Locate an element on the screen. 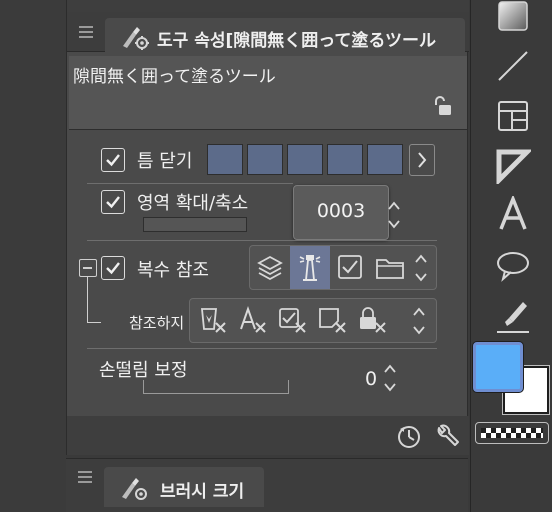 Image resolution: width=552 pixels, height=512 pixels. multiple-refer-label: 복수 참조 is located at coordinates (173, 270).